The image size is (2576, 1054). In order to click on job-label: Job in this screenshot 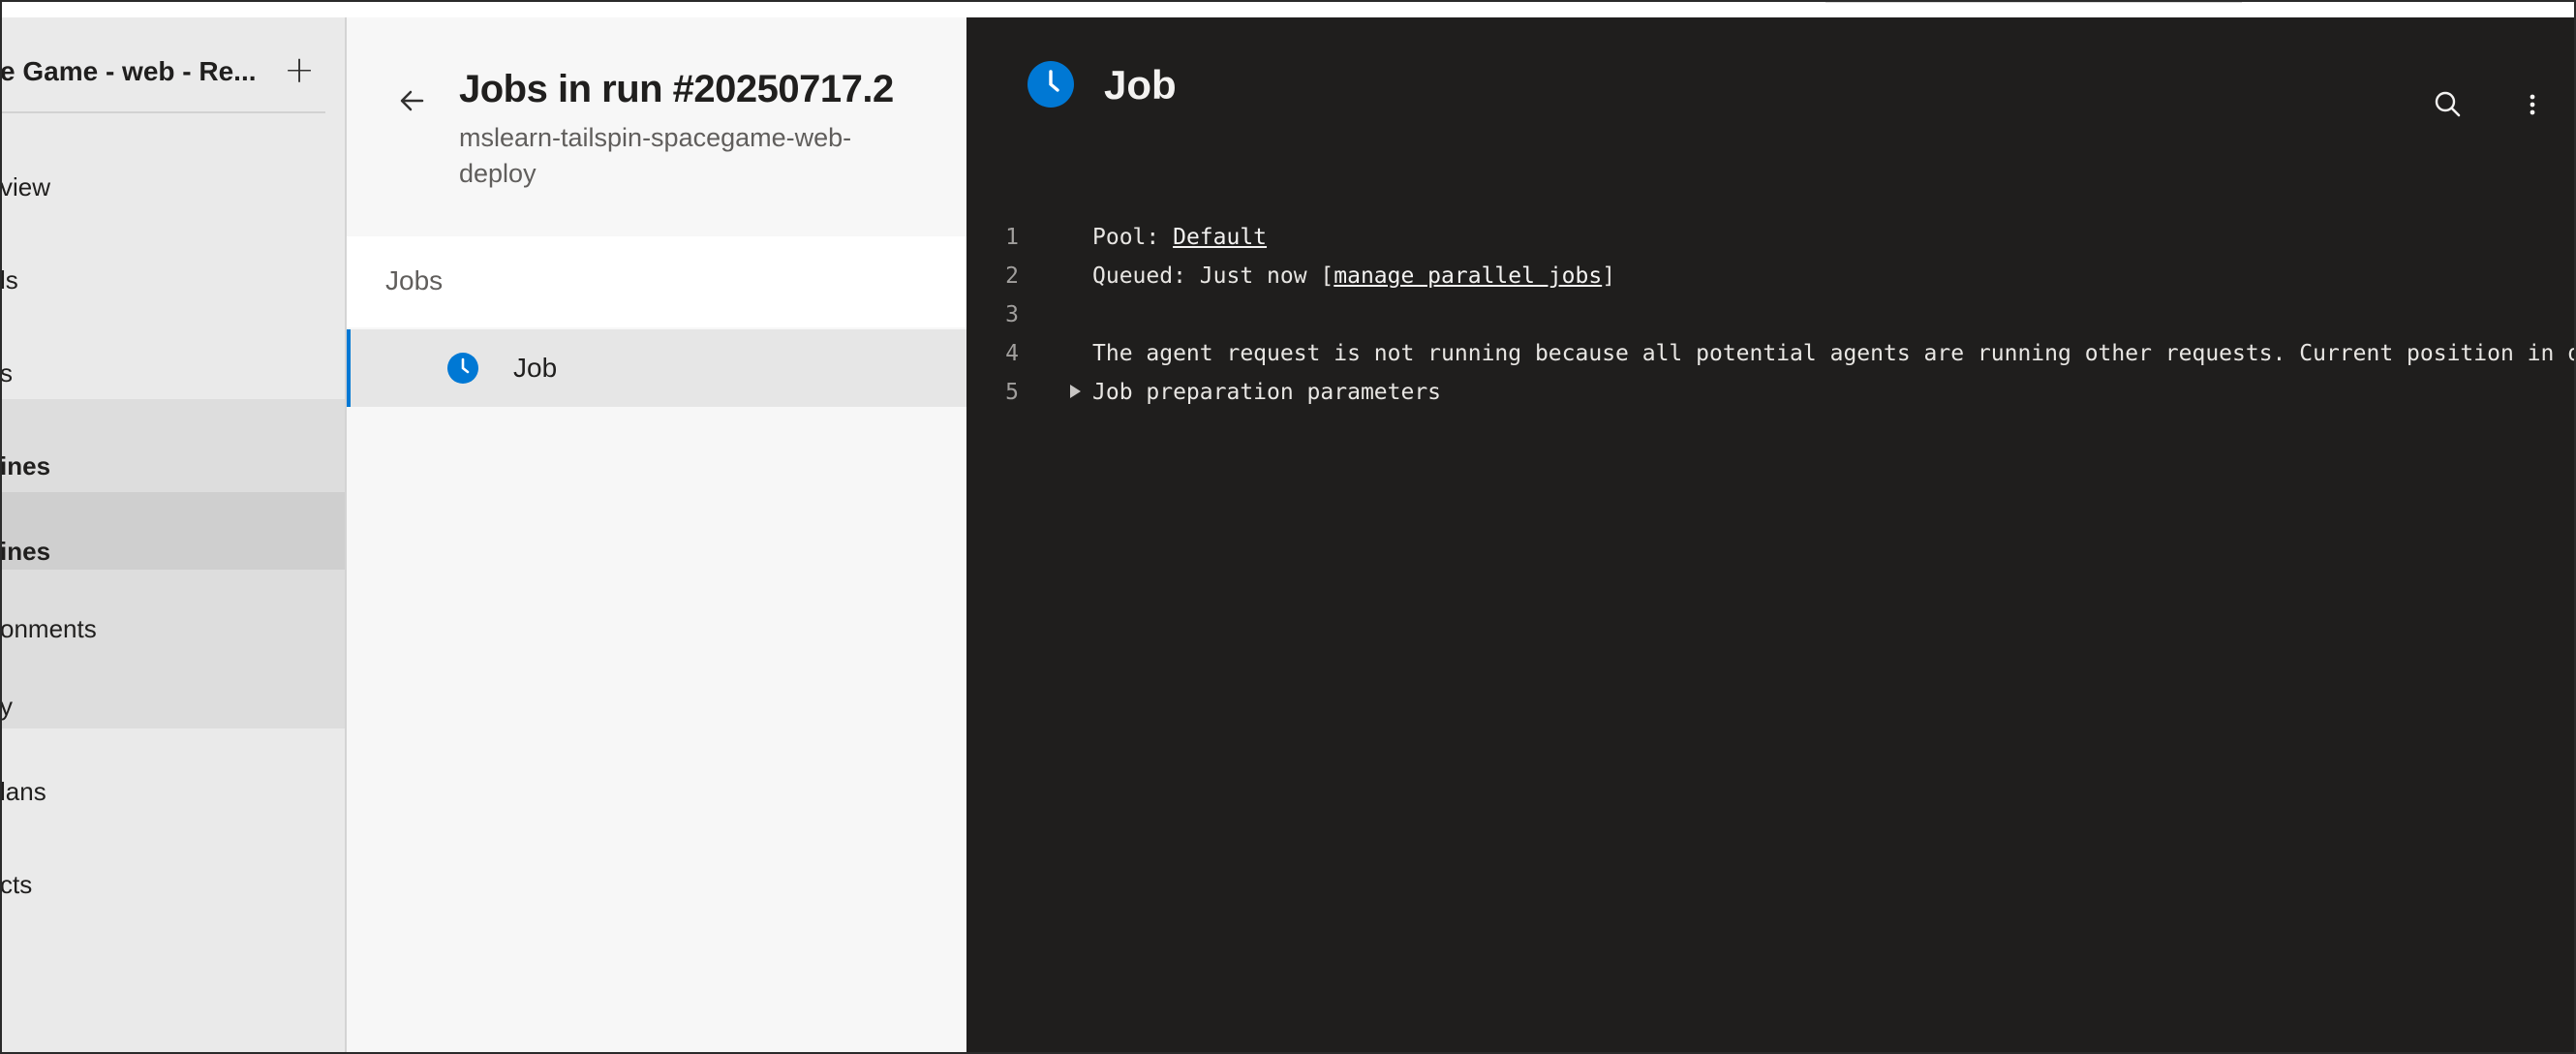, I will do `click(535, 368)`.